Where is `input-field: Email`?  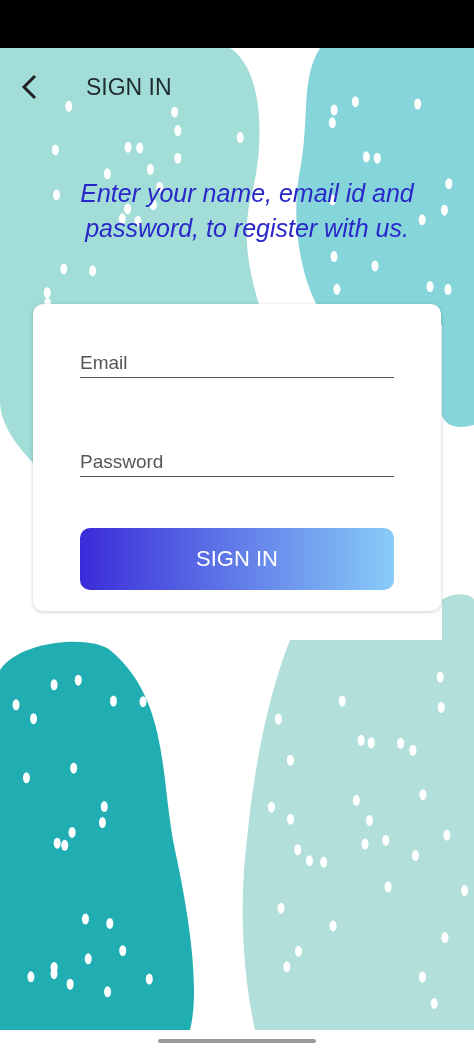
input-field: Email is located at coordinates (237, 356).